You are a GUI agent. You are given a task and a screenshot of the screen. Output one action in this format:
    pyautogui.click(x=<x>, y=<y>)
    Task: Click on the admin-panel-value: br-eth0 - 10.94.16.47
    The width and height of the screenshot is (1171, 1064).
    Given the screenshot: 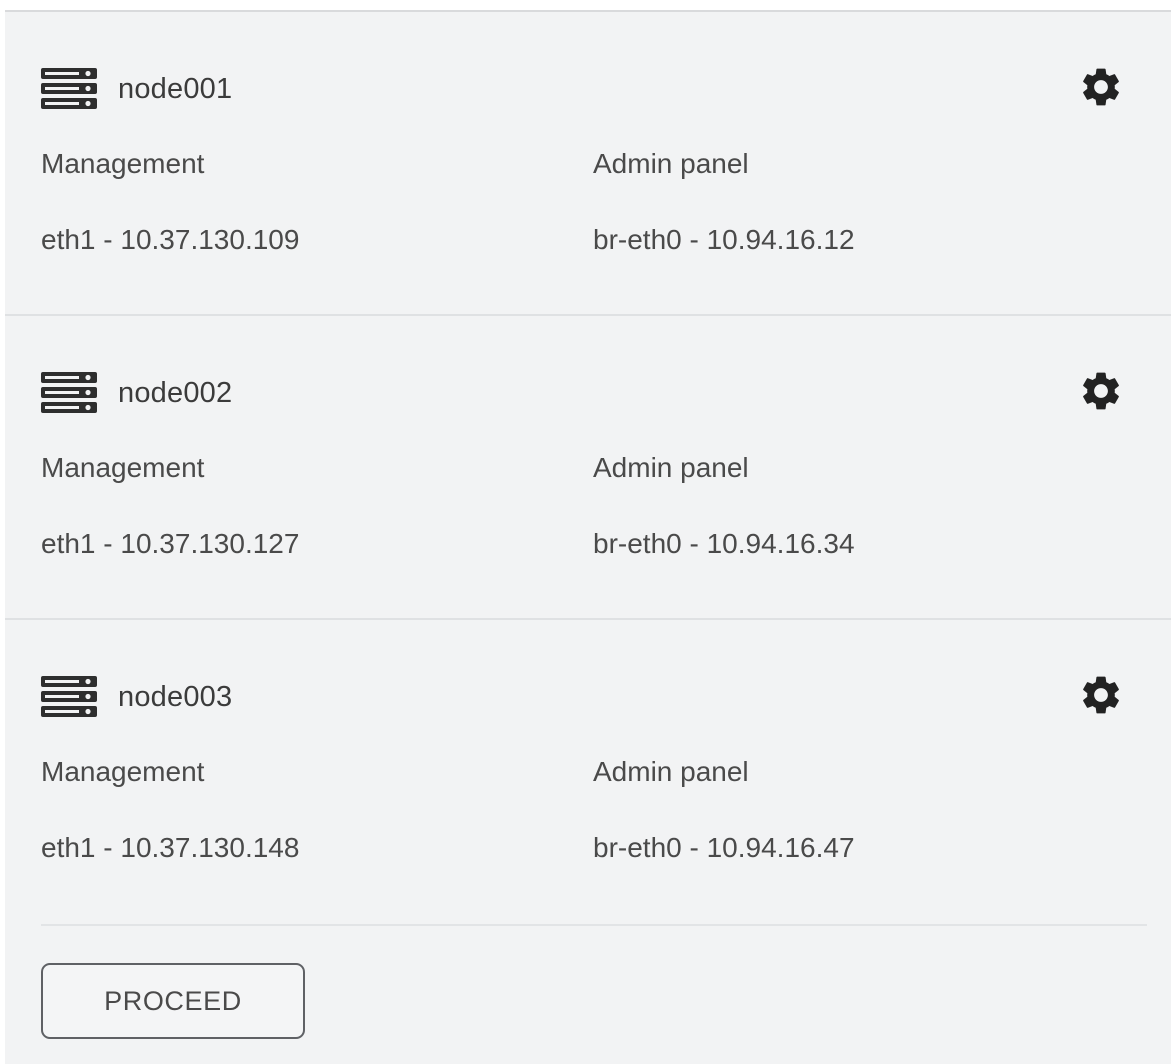 What is the action you would take?
    pyautogui.click(x=724, y=847)
    